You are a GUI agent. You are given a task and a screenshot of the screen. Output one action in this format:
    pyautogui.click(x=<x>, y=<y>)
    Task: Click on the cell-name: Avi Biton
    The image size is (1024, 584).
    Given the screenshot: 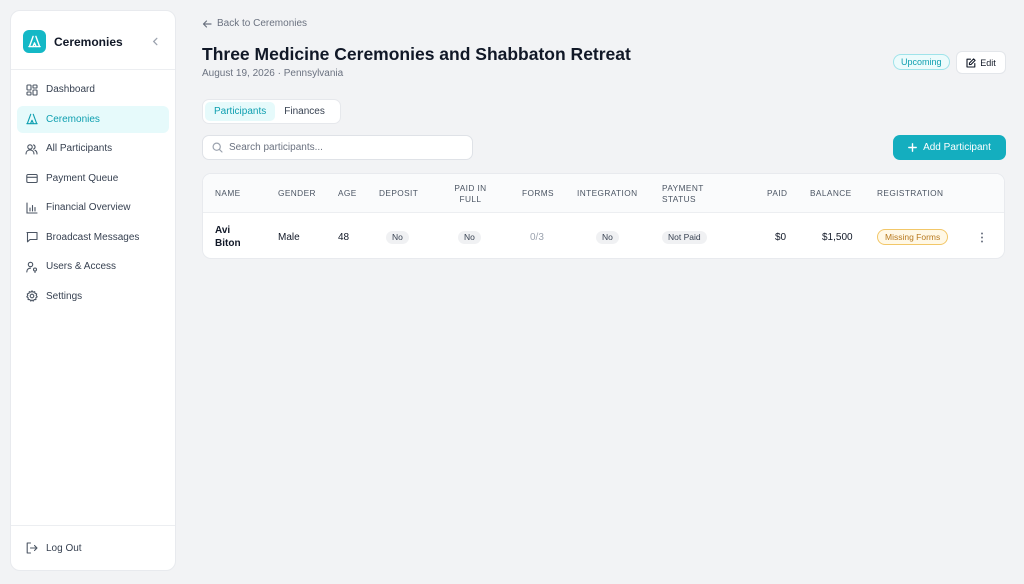 What is the action you would take?
    pyautogui.click(x=228, y=237)
    